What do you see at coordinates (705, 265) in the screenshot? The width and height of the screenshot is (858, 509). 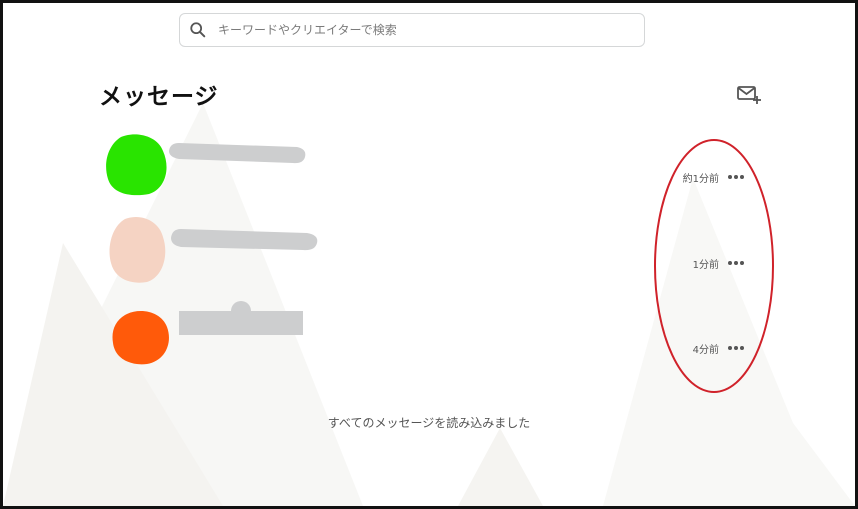 I see `message-timestamp: 1分前` at bounding box center [705, 265].